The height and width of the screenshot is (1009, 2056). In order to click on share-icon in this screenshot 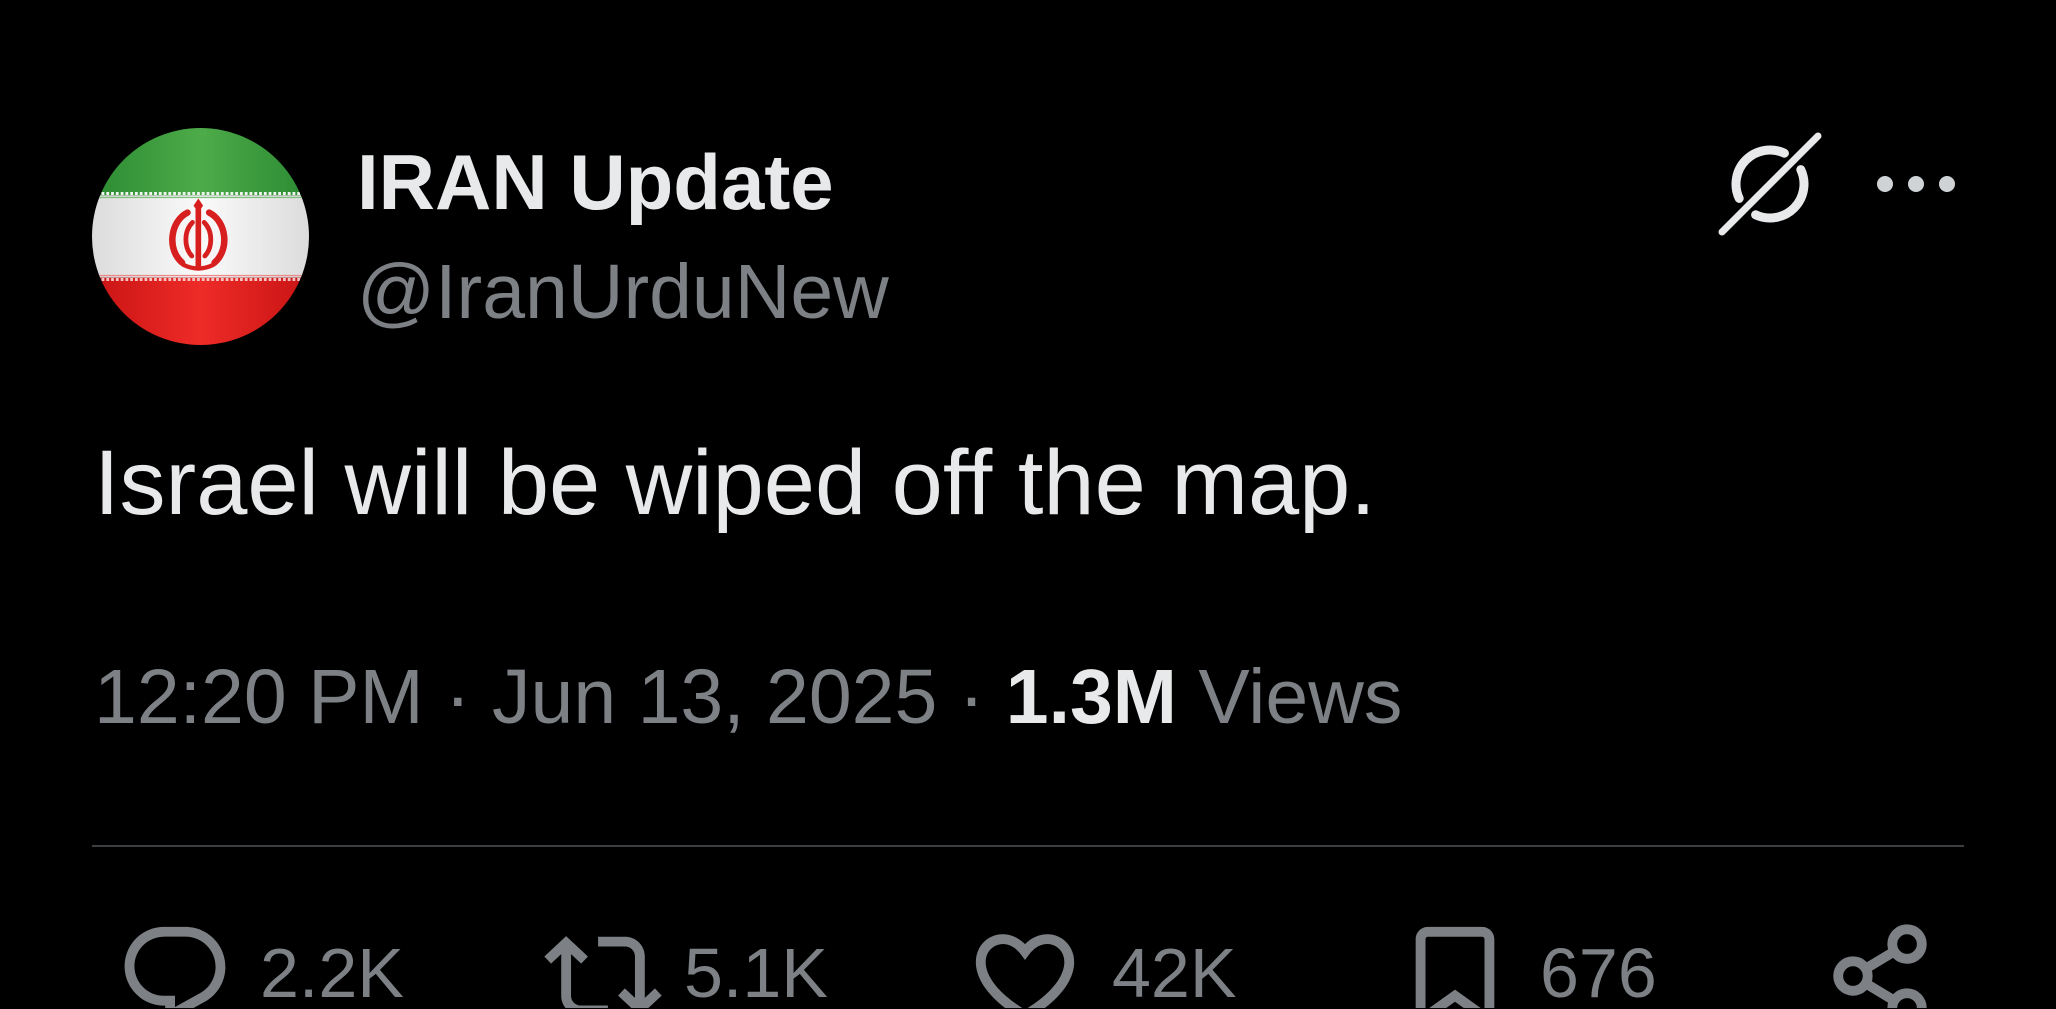, I will do `click(1880, 962)`.